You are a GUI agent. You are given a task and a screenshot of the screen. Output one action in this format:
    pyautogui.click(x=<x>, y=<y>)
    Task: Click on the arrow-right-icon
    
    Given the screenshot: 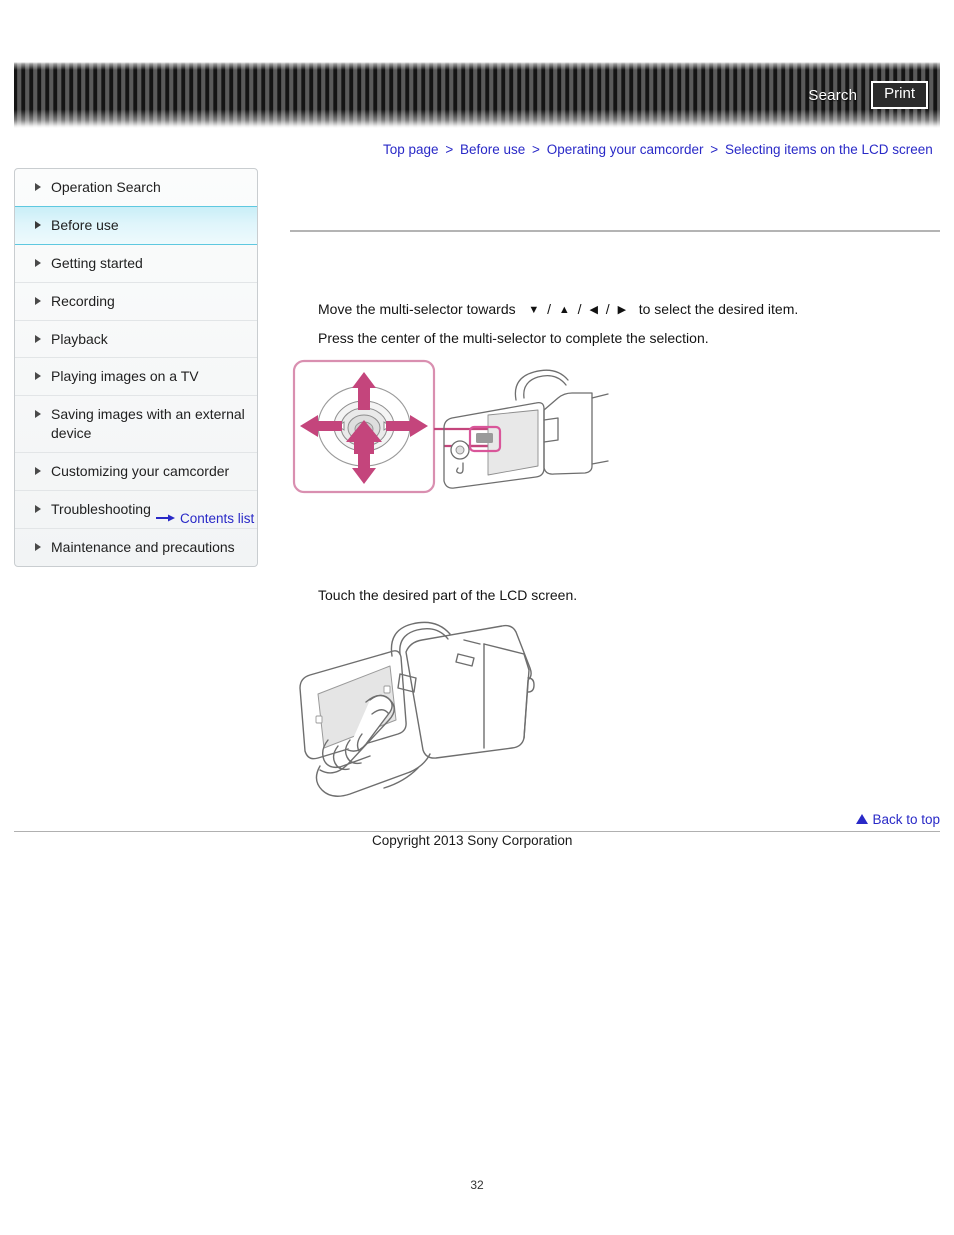 What is the action you would take?
    pyautogui.click(x=166, y=518)
    